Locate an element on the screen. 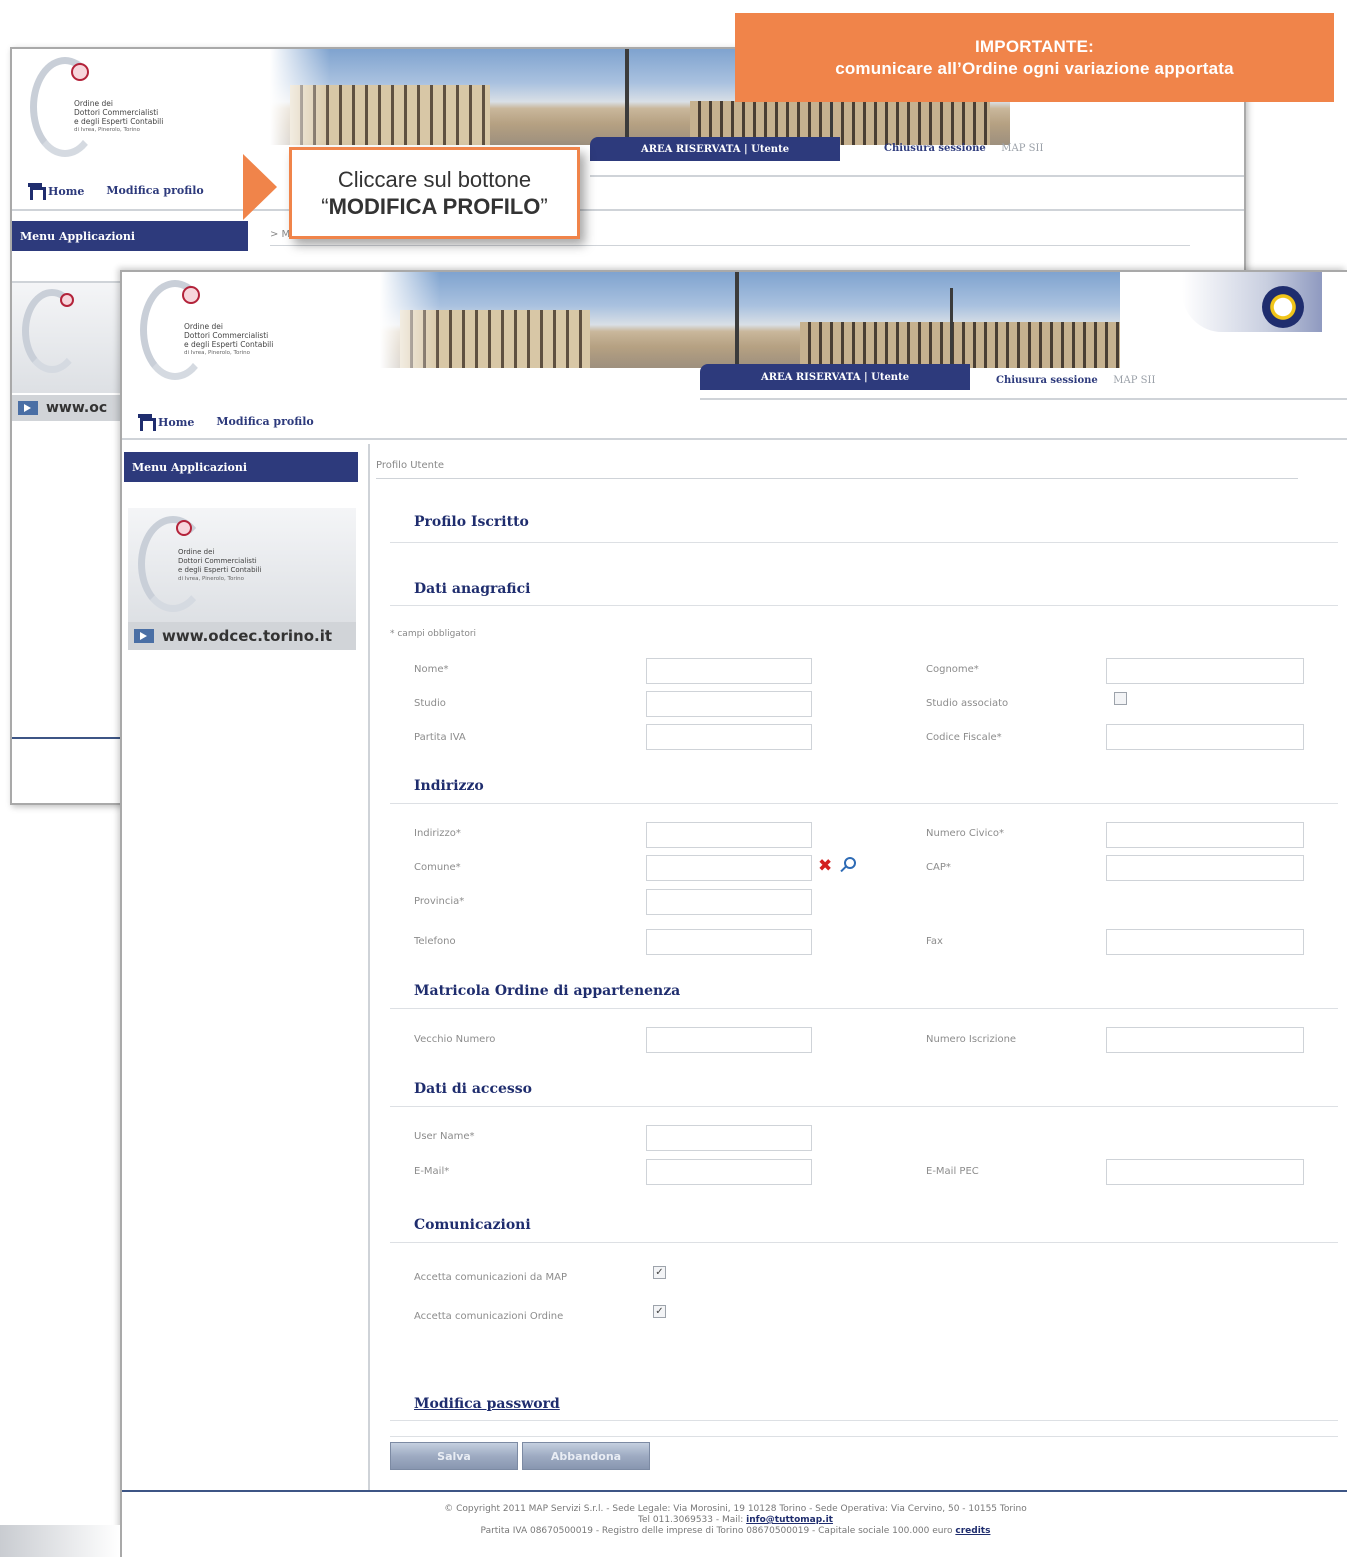  header-banner is located at coordinates (750, 320).